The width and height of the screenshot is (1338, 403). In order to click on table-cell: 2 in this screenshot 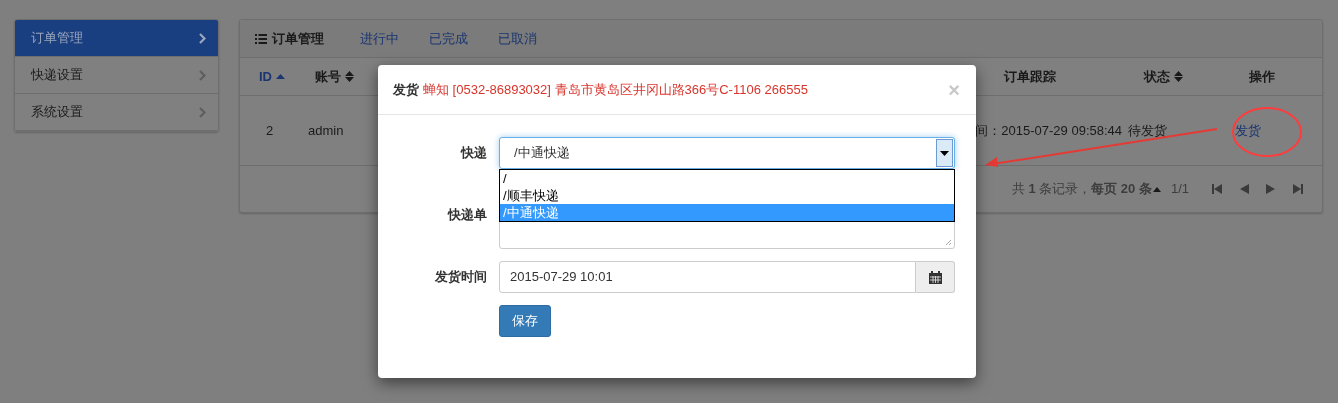, I will do `click(270, 130)`.